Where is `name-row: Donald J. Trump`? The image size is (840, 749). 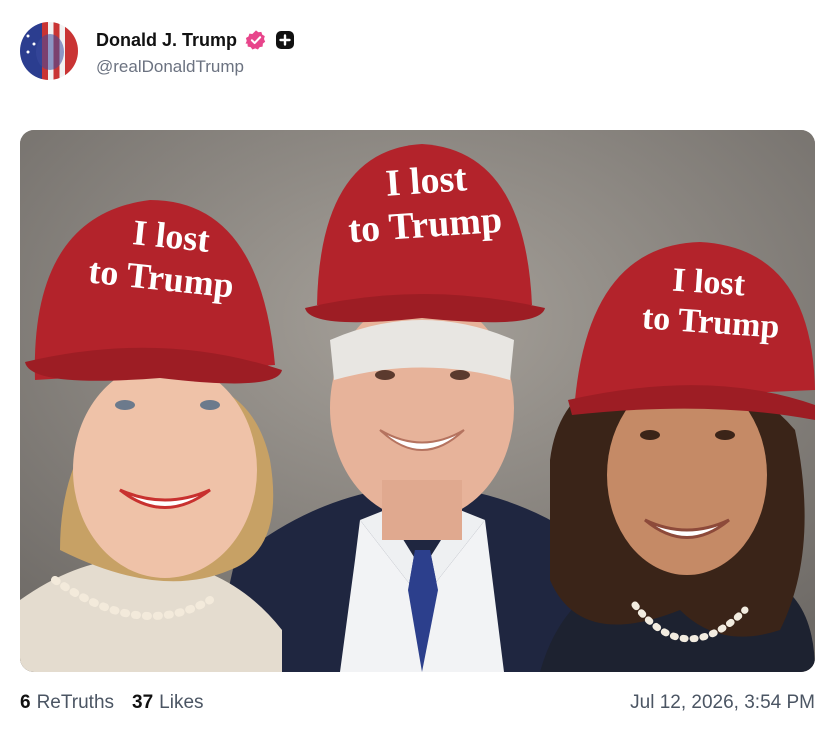
name-row: Donald J. Trump is located at coordinates (195, 40).